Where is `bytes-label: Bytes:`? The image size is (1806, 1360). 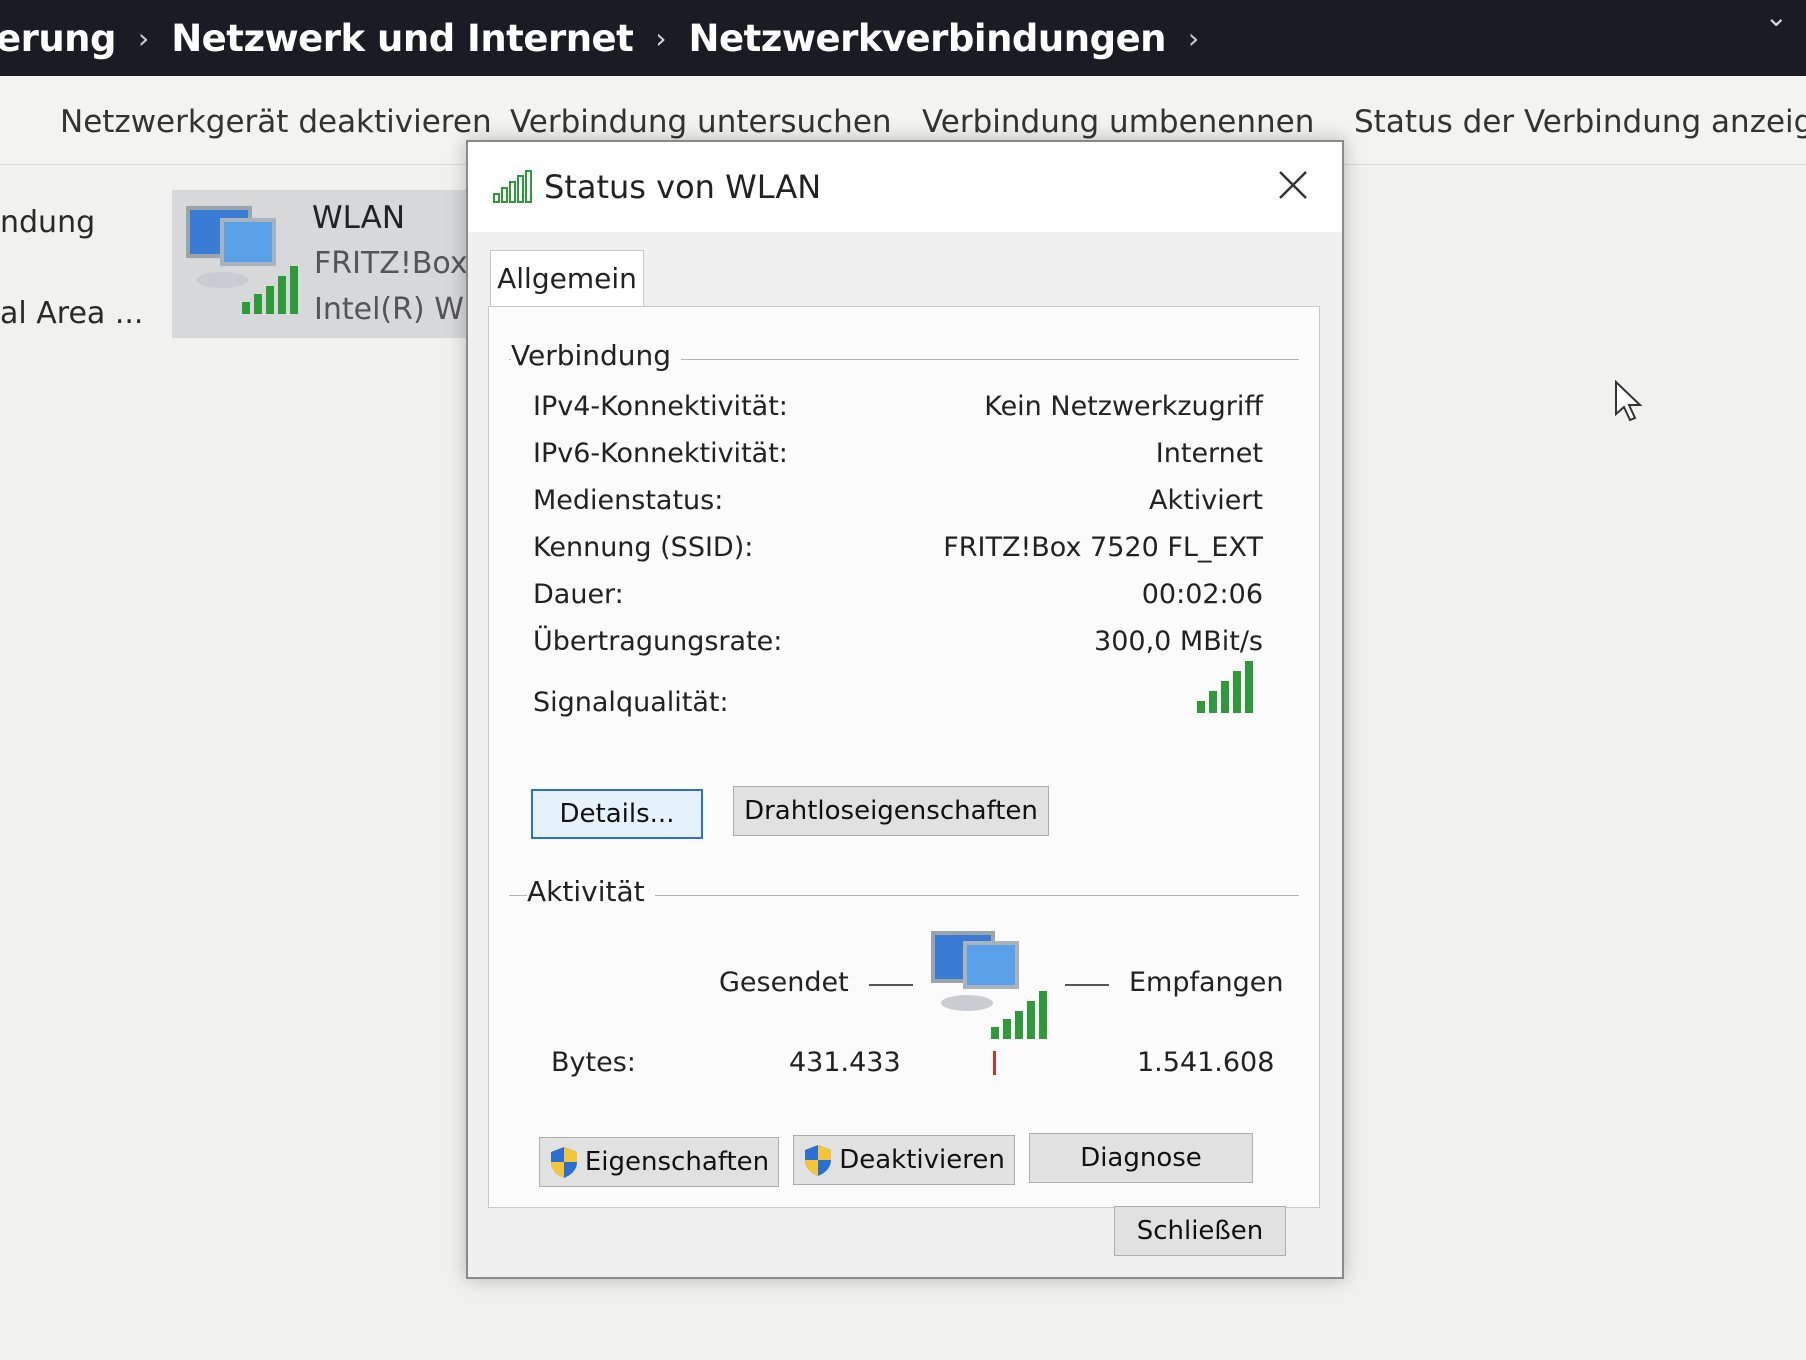 bytes-label: Bytes: is located at coordinates (593, 1062).